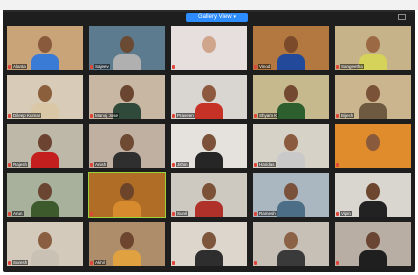  What do you see at coordinates (107, 115) in the screenshot?
I see `participant-name: Manoj Jose` at bounding box center [107, 115].